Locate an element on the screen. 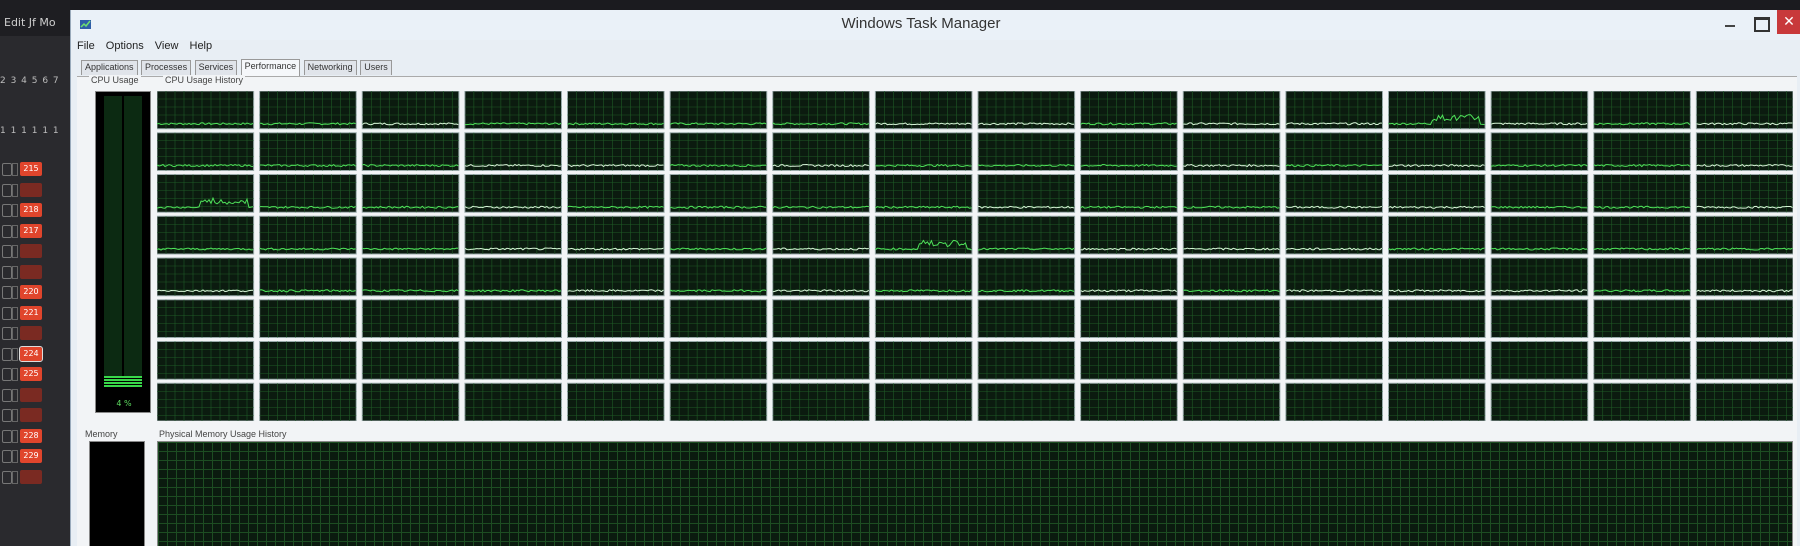 The height and width of the screenshot is (546, 1800). background-chip-row: 229 is located at coordinates (28, 457).